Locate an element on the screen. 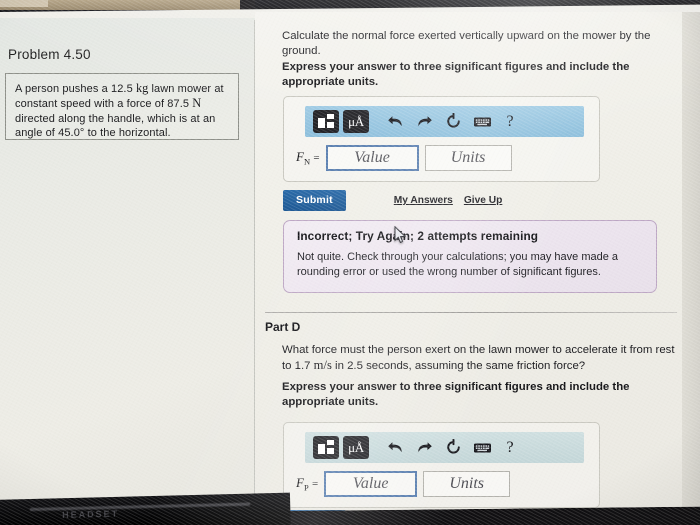 This screenshot has height=525, width=700. part-c-variable-subscript: N is located at coordinates (307, 161).